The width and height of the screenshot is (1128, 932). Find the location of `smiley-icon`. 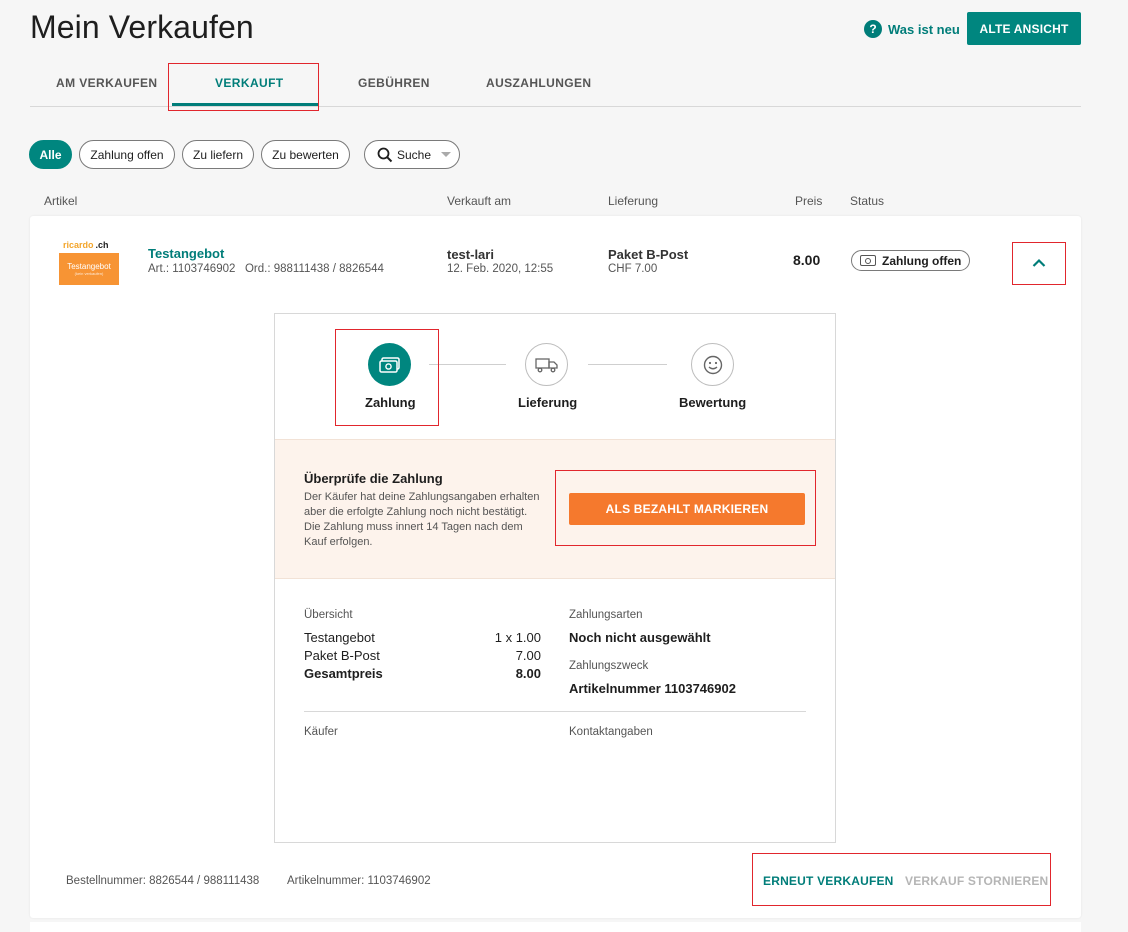

smiley-icon is located at coordinates (712, 364).